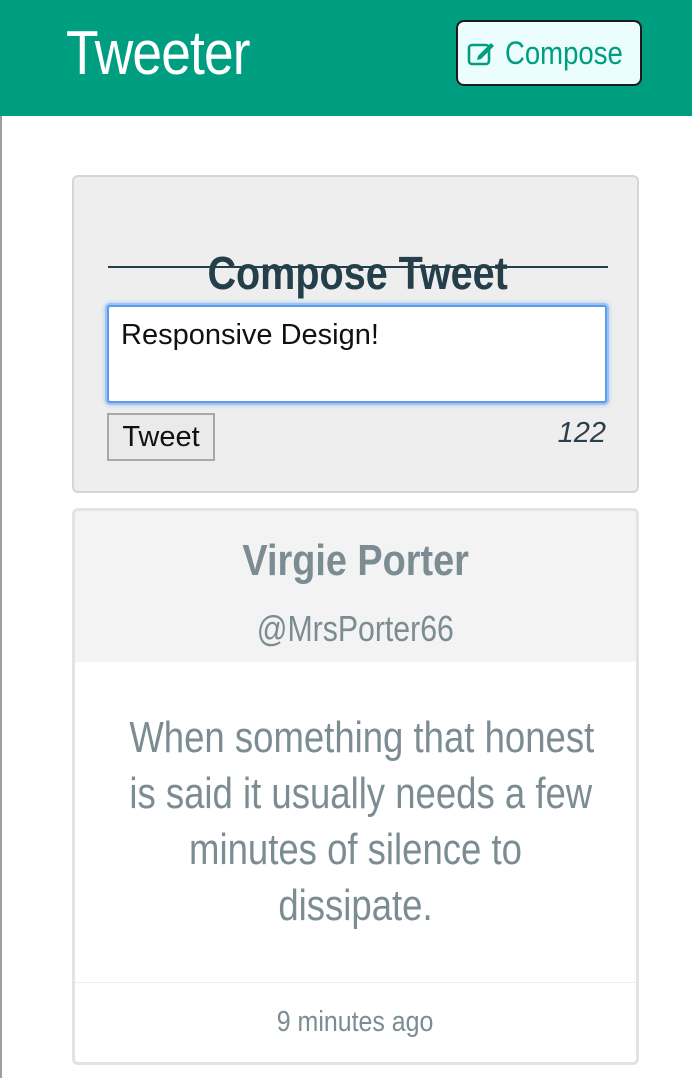 The height and width of the screenshot is (1078, 692). Describe the element at coordinates (158, 53) in the screenshot. I see `brand-title: Tweeter` at that location.